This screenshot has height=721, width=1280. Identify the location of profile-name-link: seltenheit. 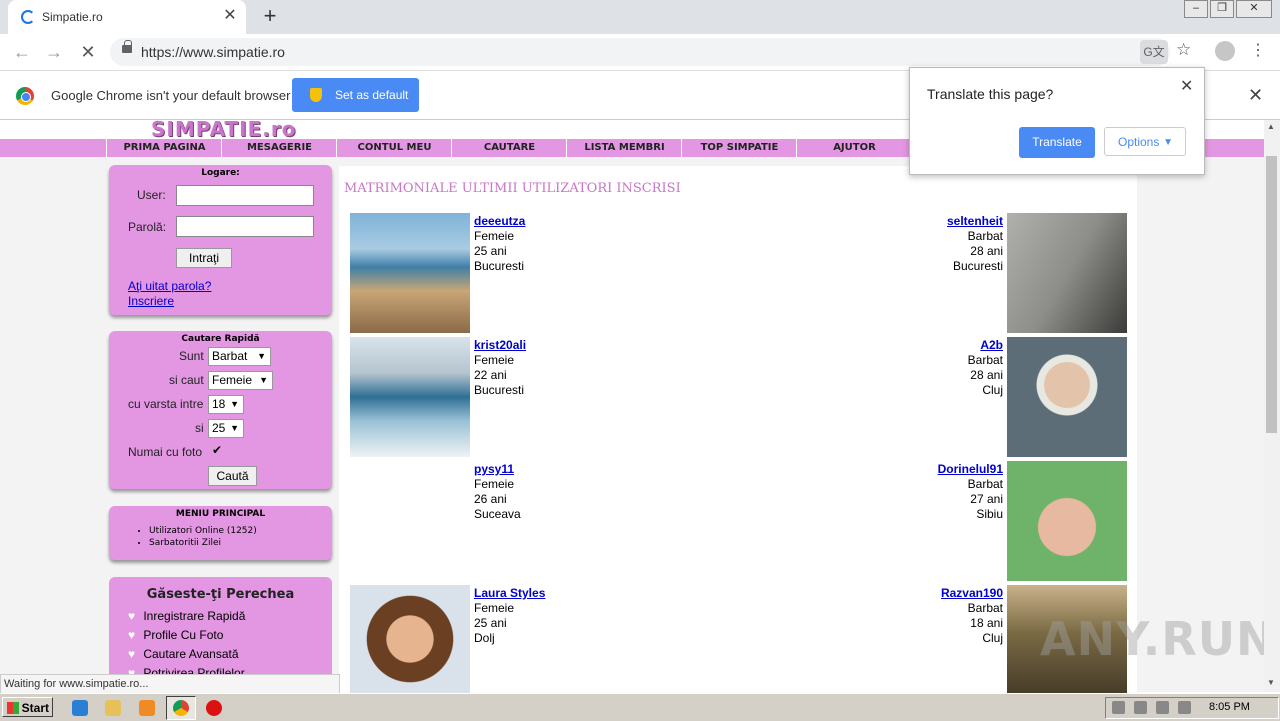
(975, 221).